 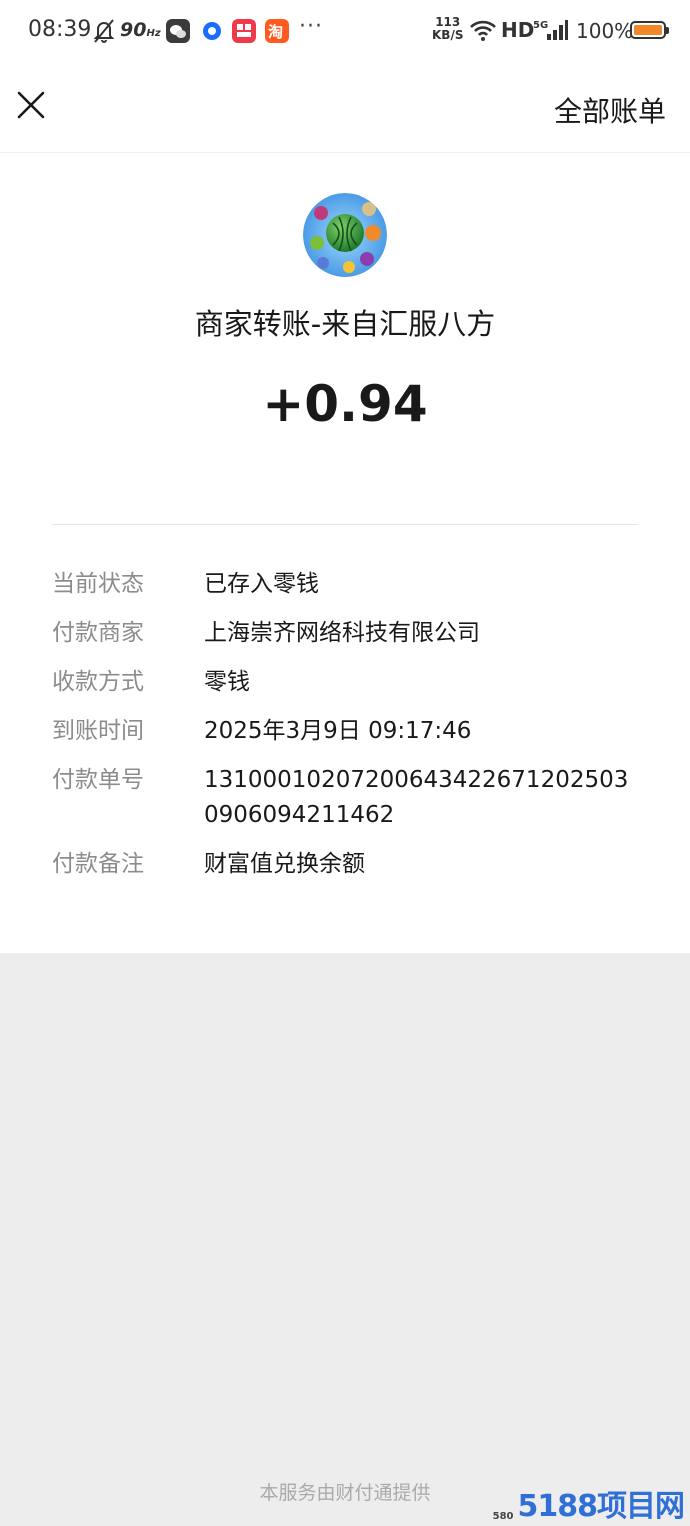 What do you see at coordinates (98, 584) in the screenshot?
I see `detail-label: 当前状态` at bounding box center [98, 584].